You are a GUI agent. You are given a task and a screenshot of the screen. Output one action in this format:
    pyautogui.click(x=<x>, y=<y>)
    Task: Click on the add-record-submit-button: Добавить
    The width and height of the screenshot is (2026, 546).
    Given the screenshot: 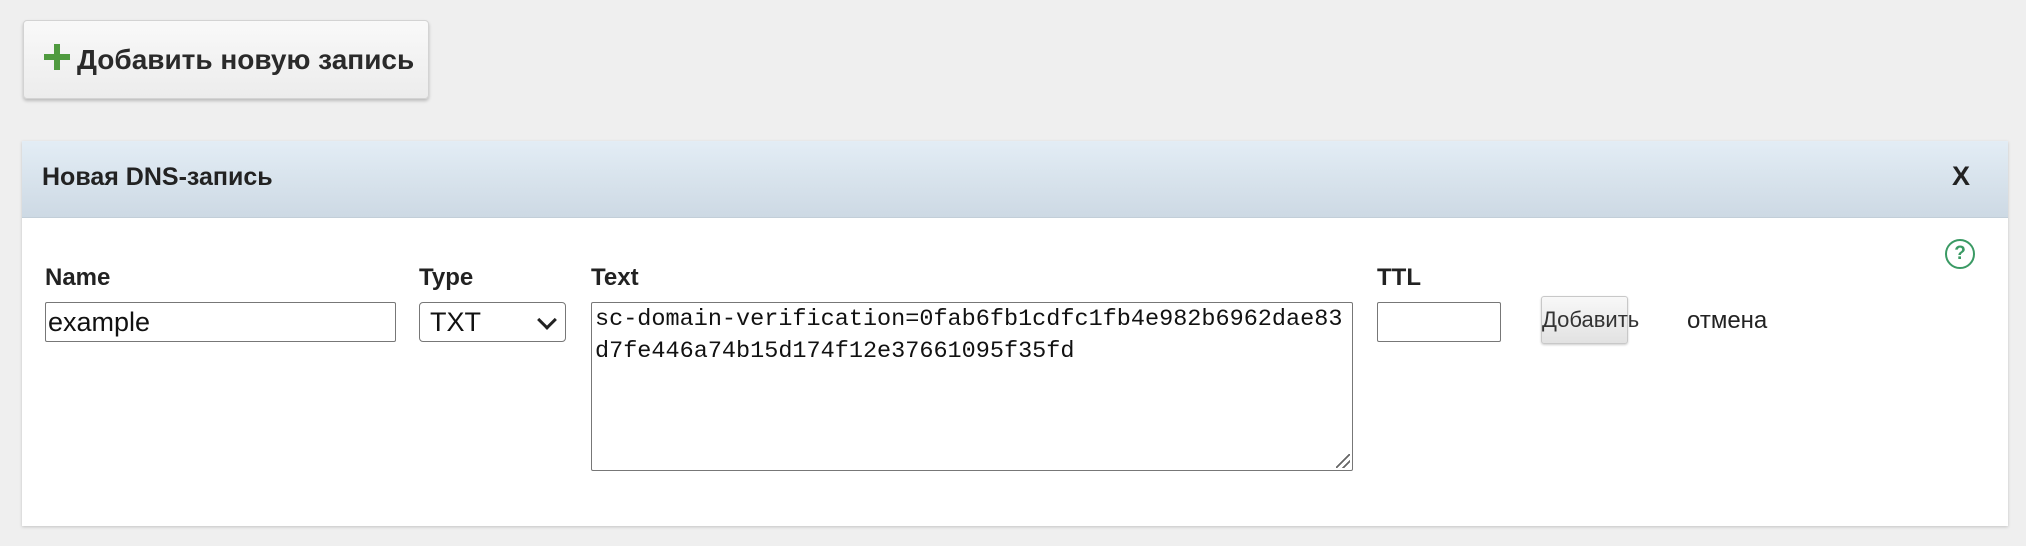 What is the action you would take?
    pyautogui.click(x=1590, y=320)
    